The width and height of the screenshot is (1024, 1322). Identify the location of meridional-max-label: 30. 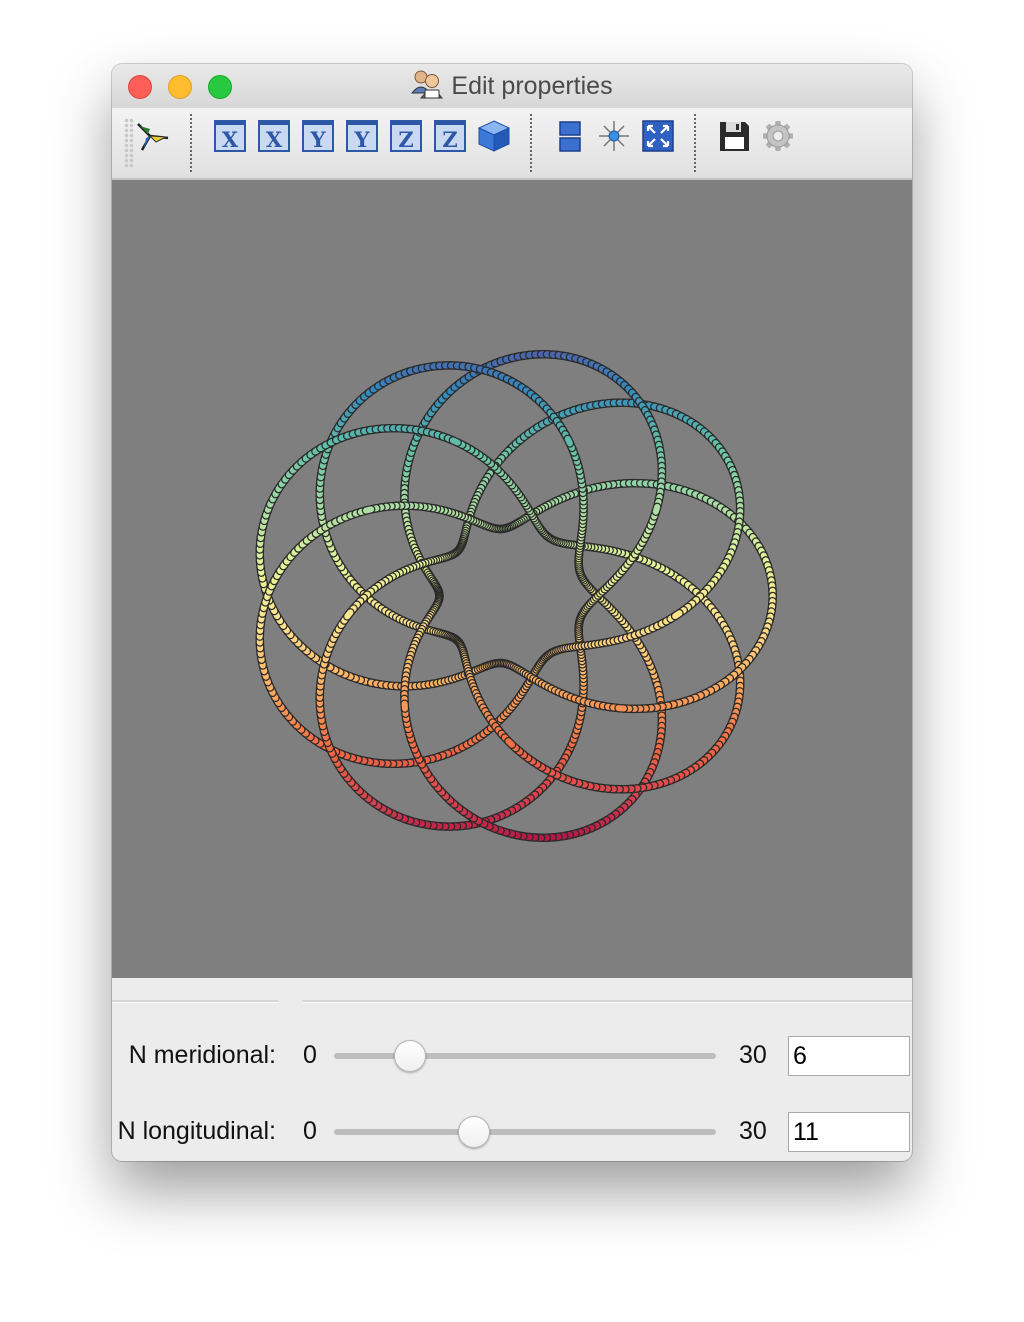
(753, 1055).